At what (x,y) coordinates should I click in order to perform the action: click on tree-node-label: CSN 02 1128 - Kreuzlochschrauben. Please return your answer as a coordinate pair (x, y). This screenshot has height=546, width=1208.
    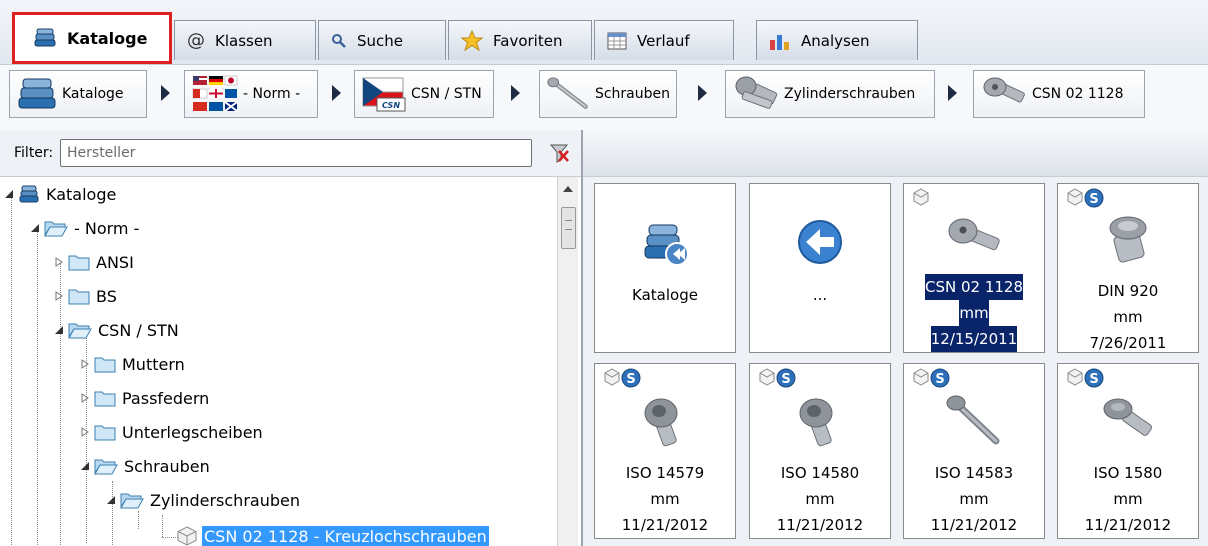
    Looking at the image, I should click on (345, 535).